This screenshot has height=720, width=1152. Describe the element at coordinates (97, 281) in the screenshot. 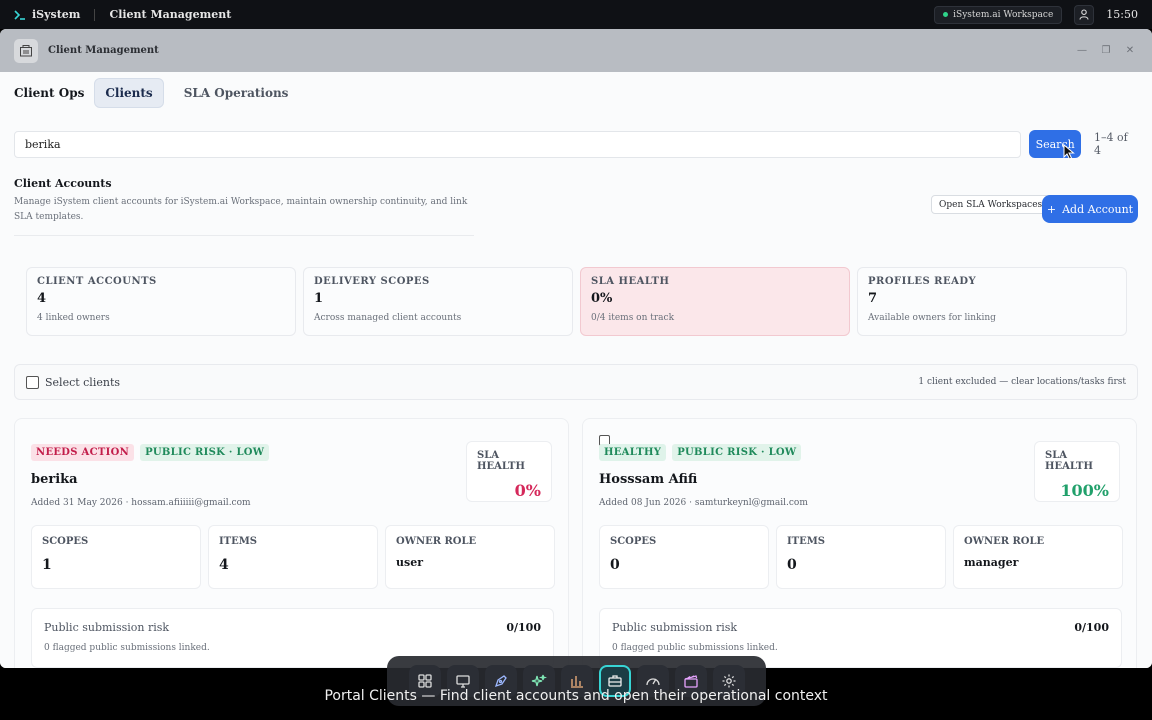

I see `stat-label: CLIENT ACCOUNTS` at that location.